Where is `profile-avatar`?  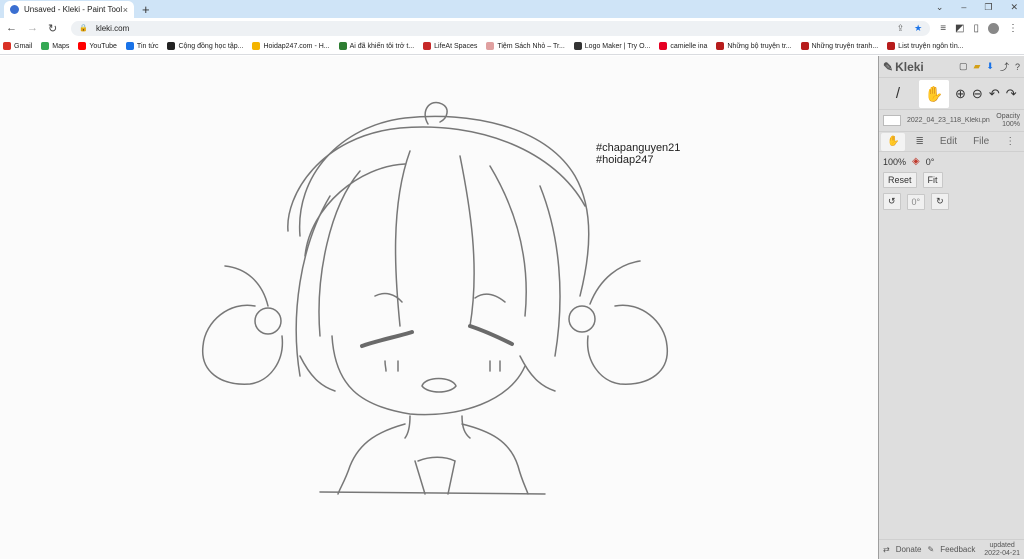 profile-avatar is located at coordinates (993, 28).